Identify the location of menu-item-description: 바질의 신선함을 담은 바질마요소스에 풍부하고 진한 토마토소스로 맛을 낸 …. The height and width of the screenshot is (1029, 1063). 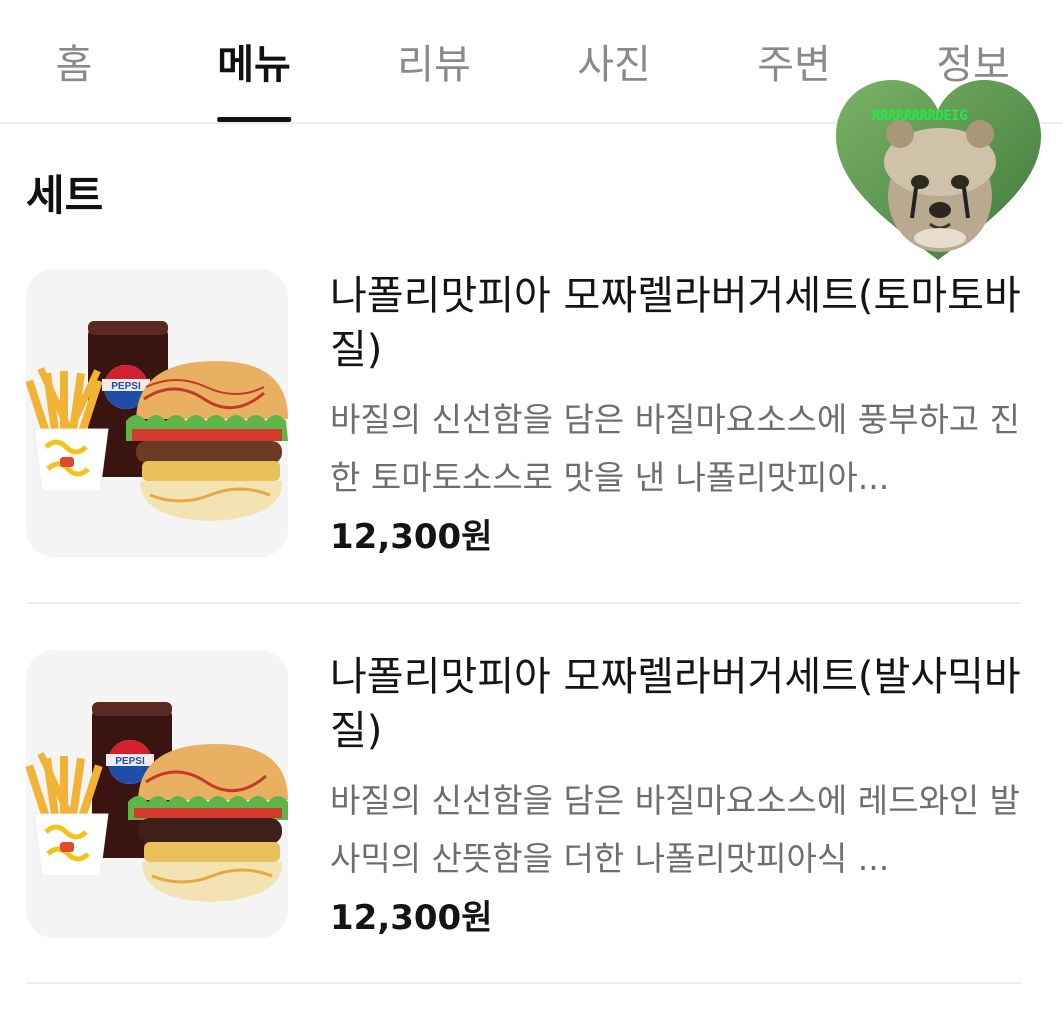
(675, 448).